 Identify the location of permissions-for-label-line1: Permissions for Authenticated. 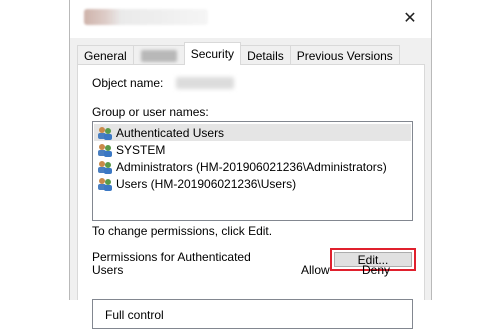
(171, 257).